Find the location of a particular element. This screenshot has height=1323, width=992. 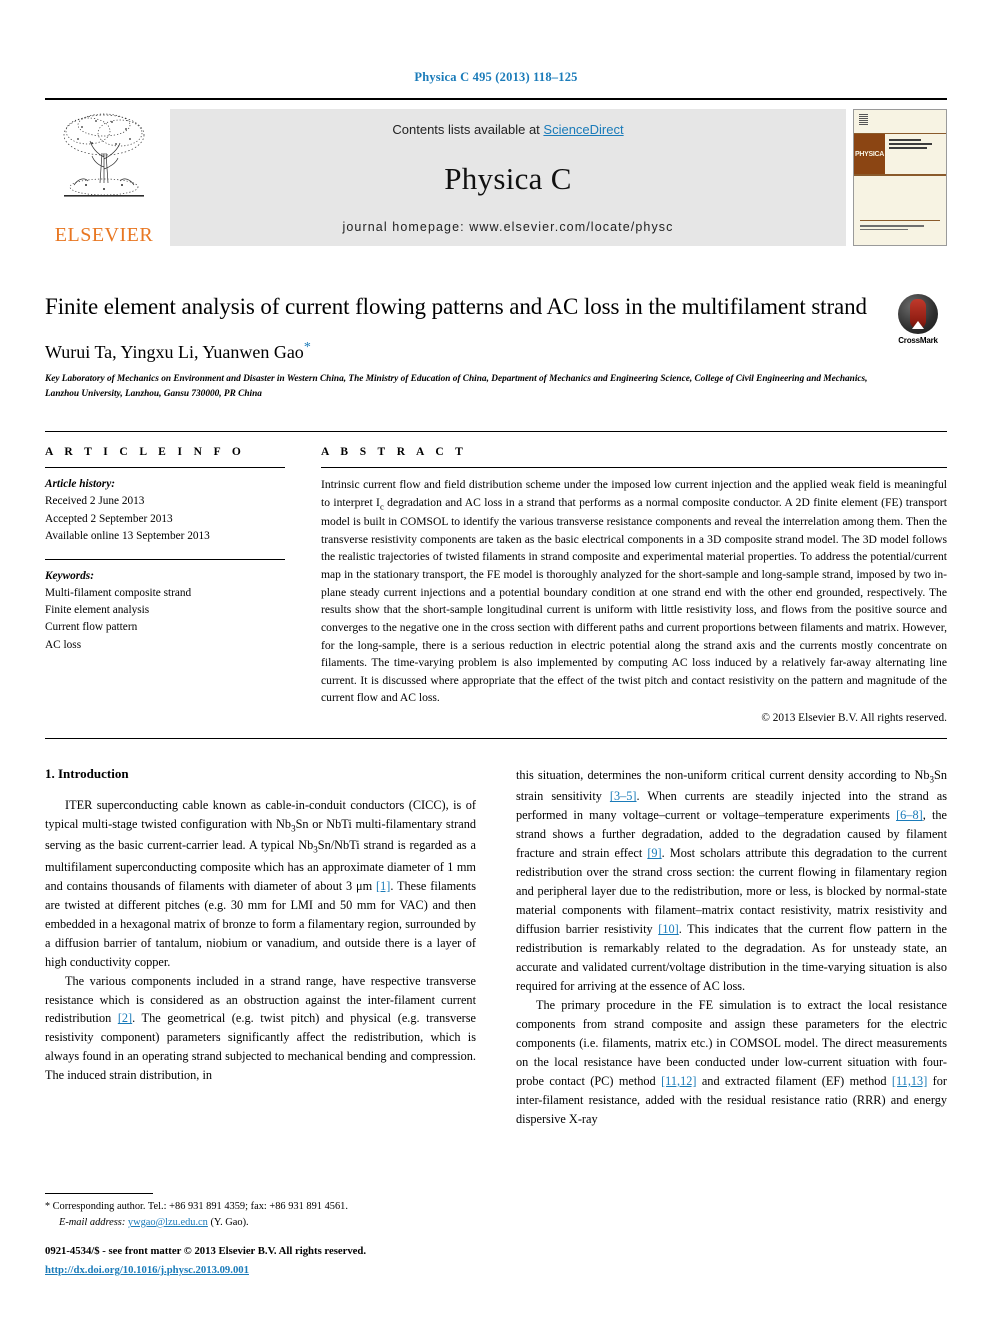

email-label: E-mail address: is located at coordinates (92, 1222).